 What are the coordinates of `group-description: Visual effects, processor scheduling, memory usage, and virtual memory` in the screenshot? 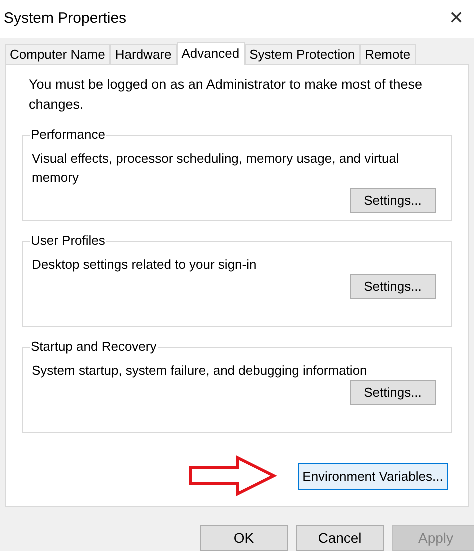 It's located at (216, 169).